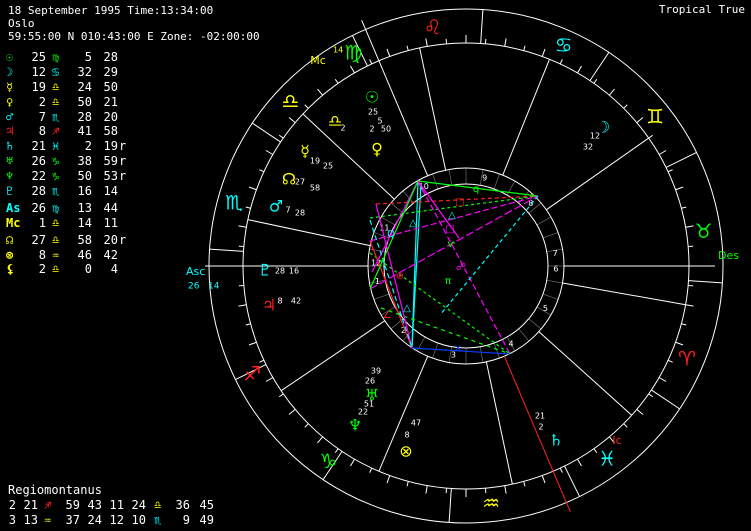 This screenshot has height=531, width=751. I want to click on aspect-glyph-icon: π, so click(448, 281).